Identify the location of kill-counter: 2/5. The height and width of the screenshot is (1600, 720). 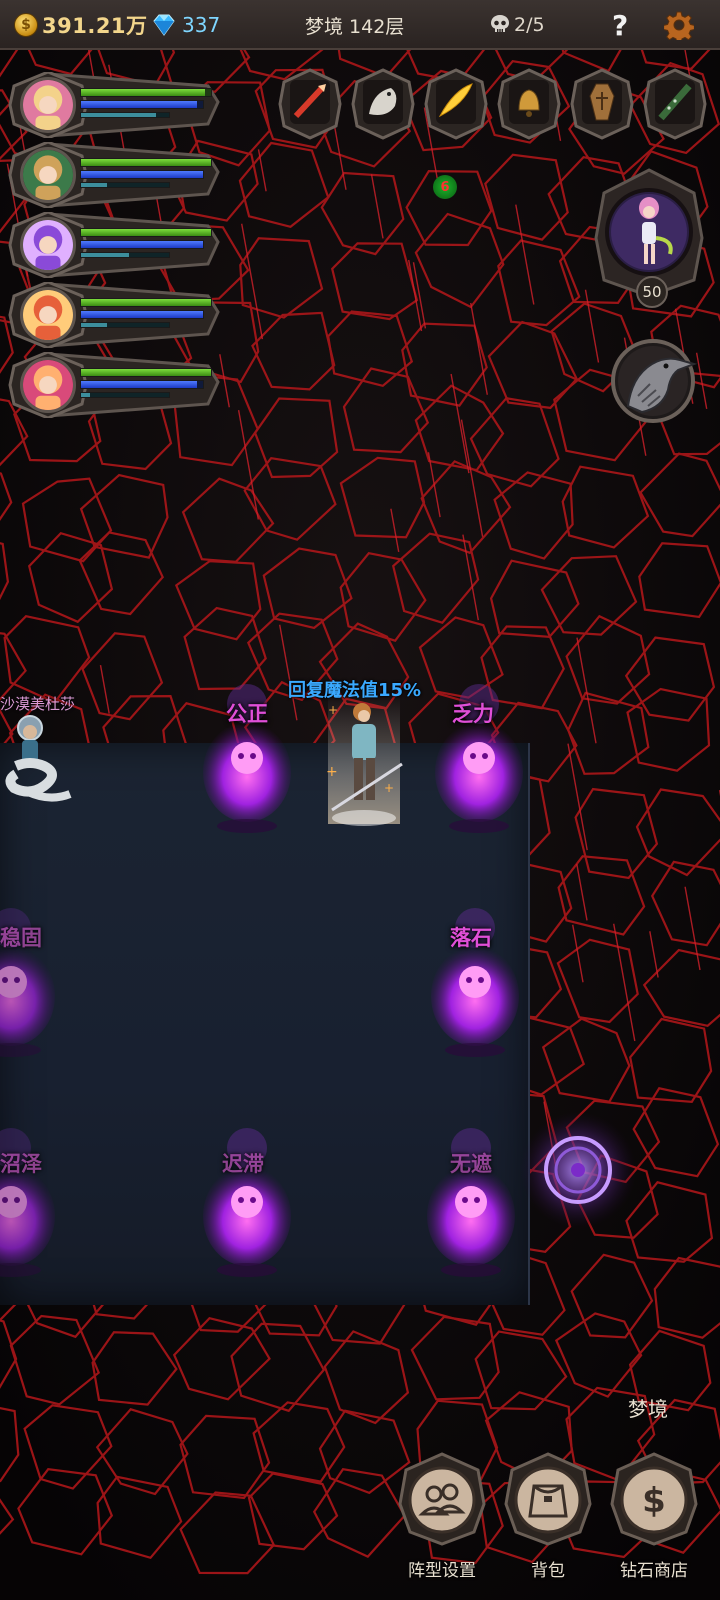
(516, 25).